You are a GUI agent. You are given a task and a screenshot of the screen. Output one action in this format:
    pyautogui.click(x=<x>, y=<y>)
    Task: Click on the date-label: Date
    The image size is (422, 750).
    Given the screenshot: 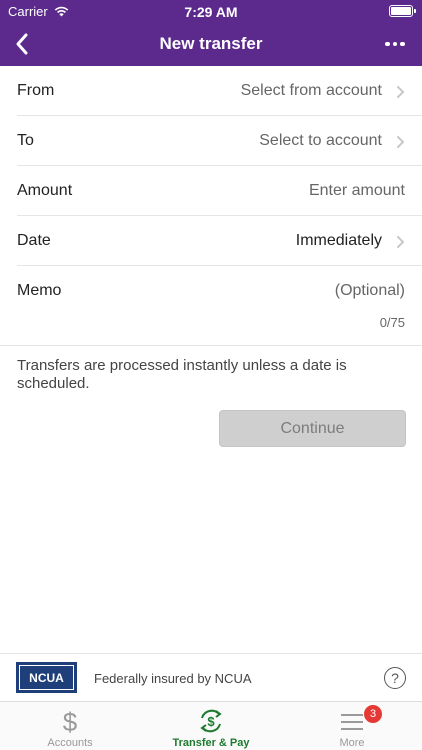 What is the action you would take?
    pyautogui.click(x=34, y=240)
    